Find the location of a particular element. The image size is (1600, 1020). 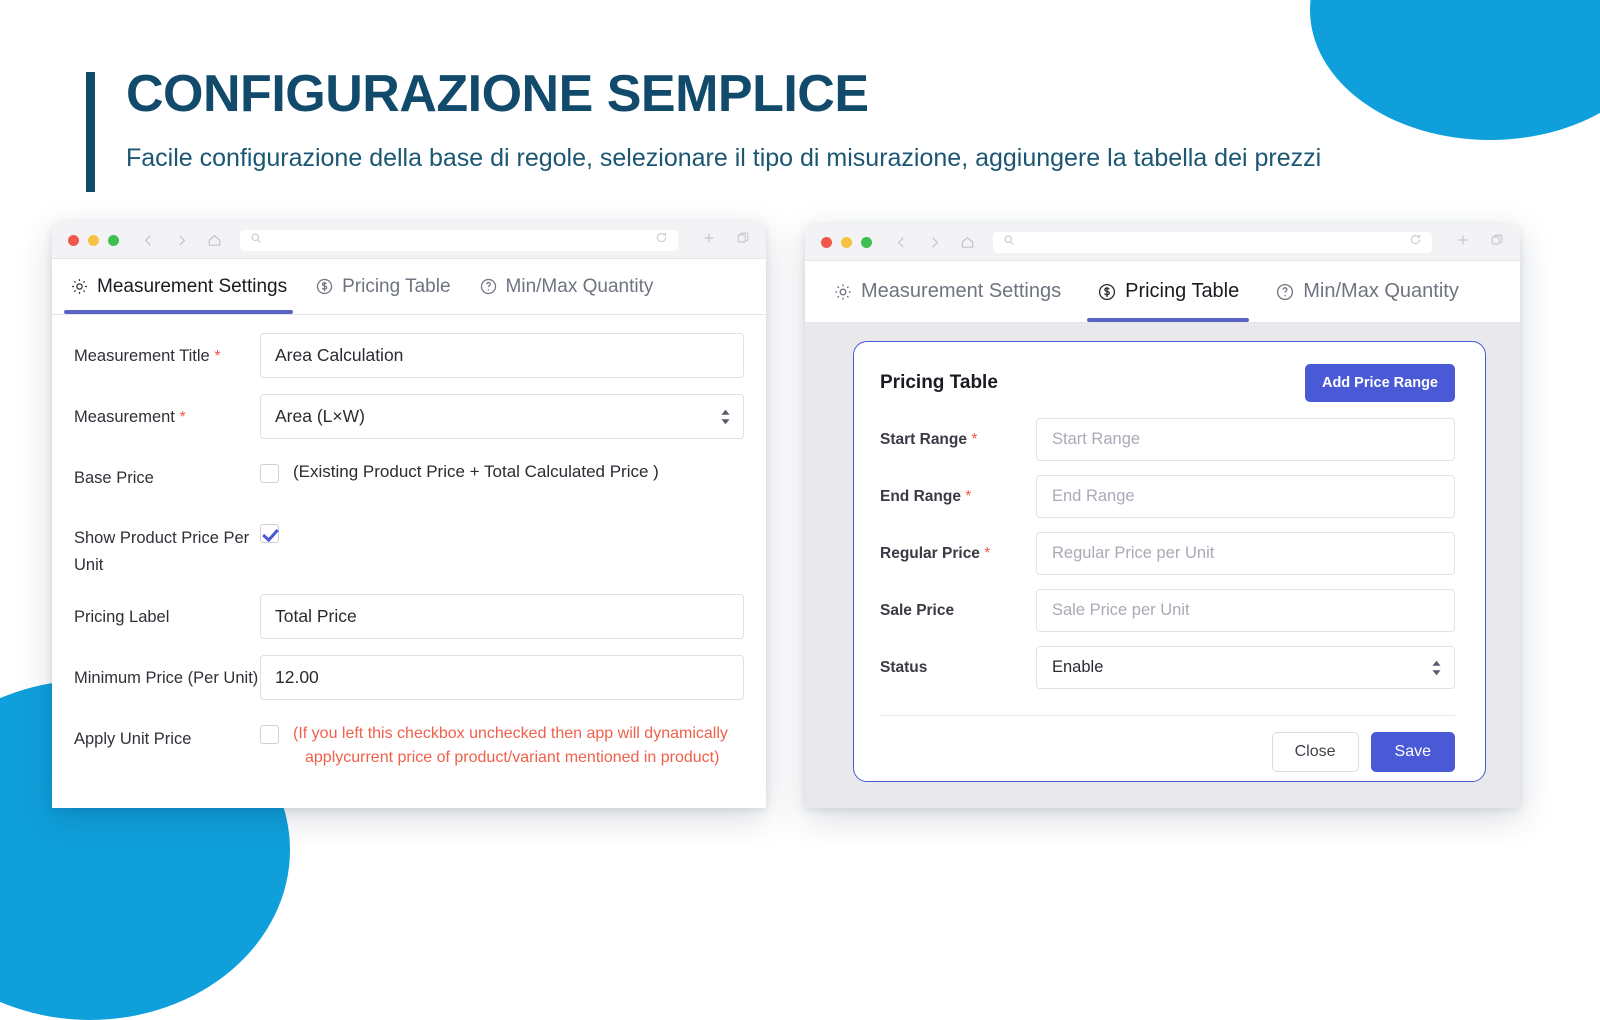

page-title: CONFIGURAZIONE SEMPLICE is located at coordinates (497, 94).